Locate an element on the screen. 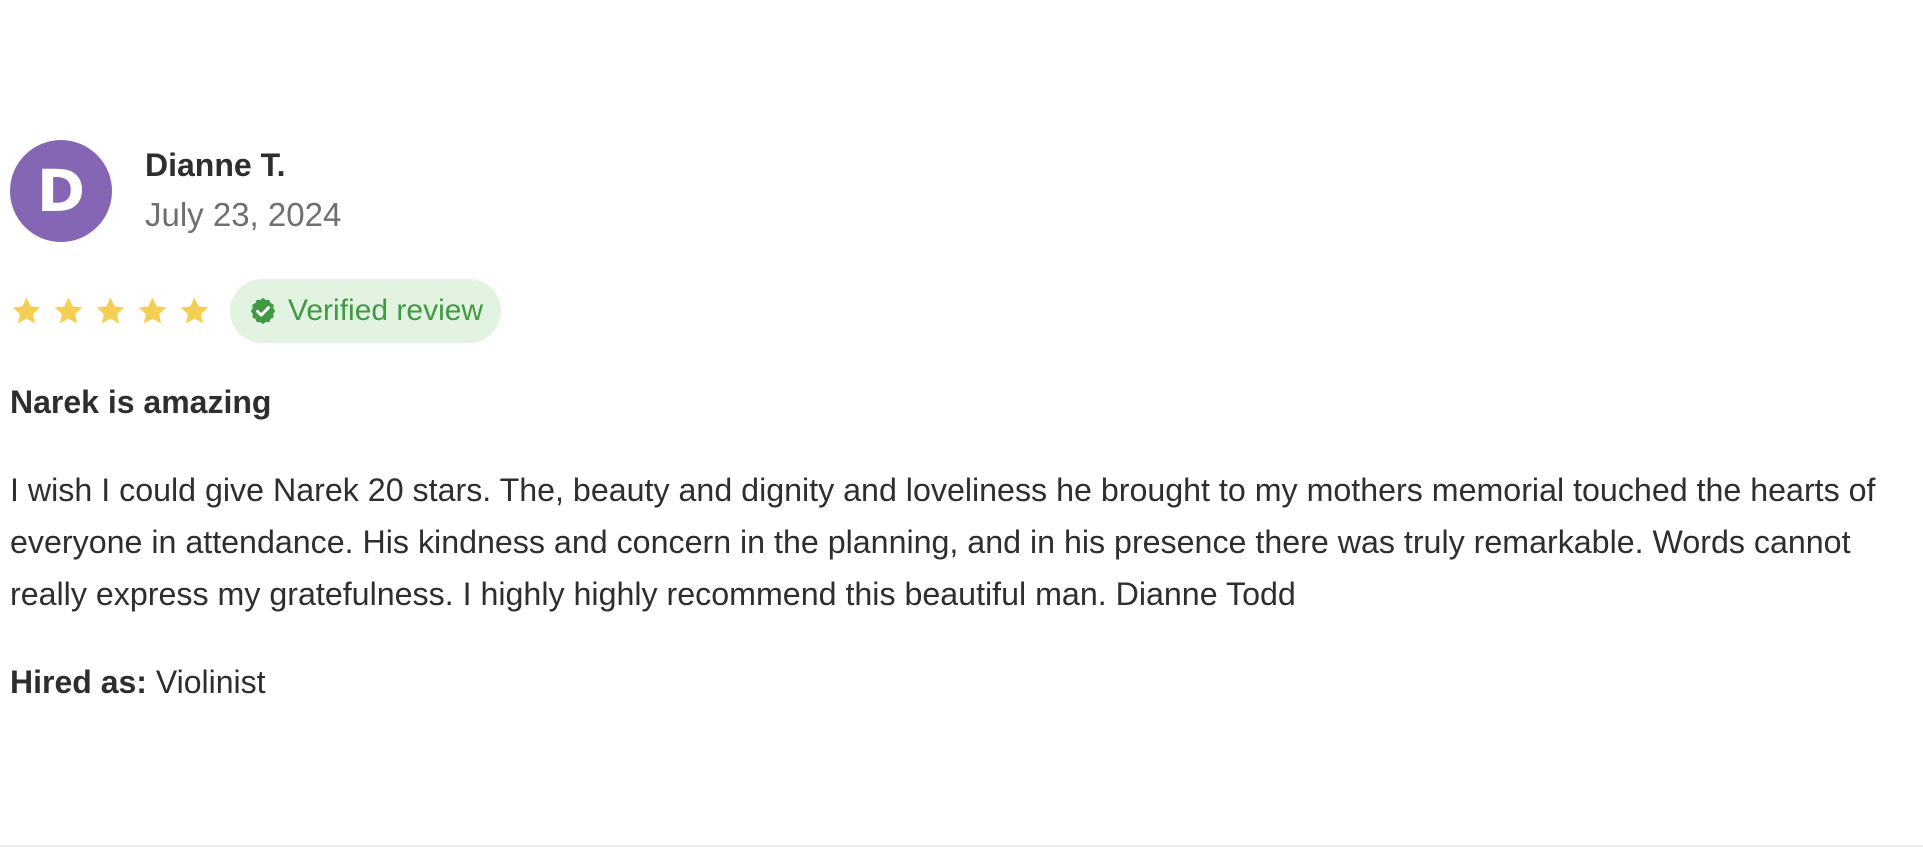 This screenshot has width=1923, height=849. star-rating is located at coordinates (115, 311).